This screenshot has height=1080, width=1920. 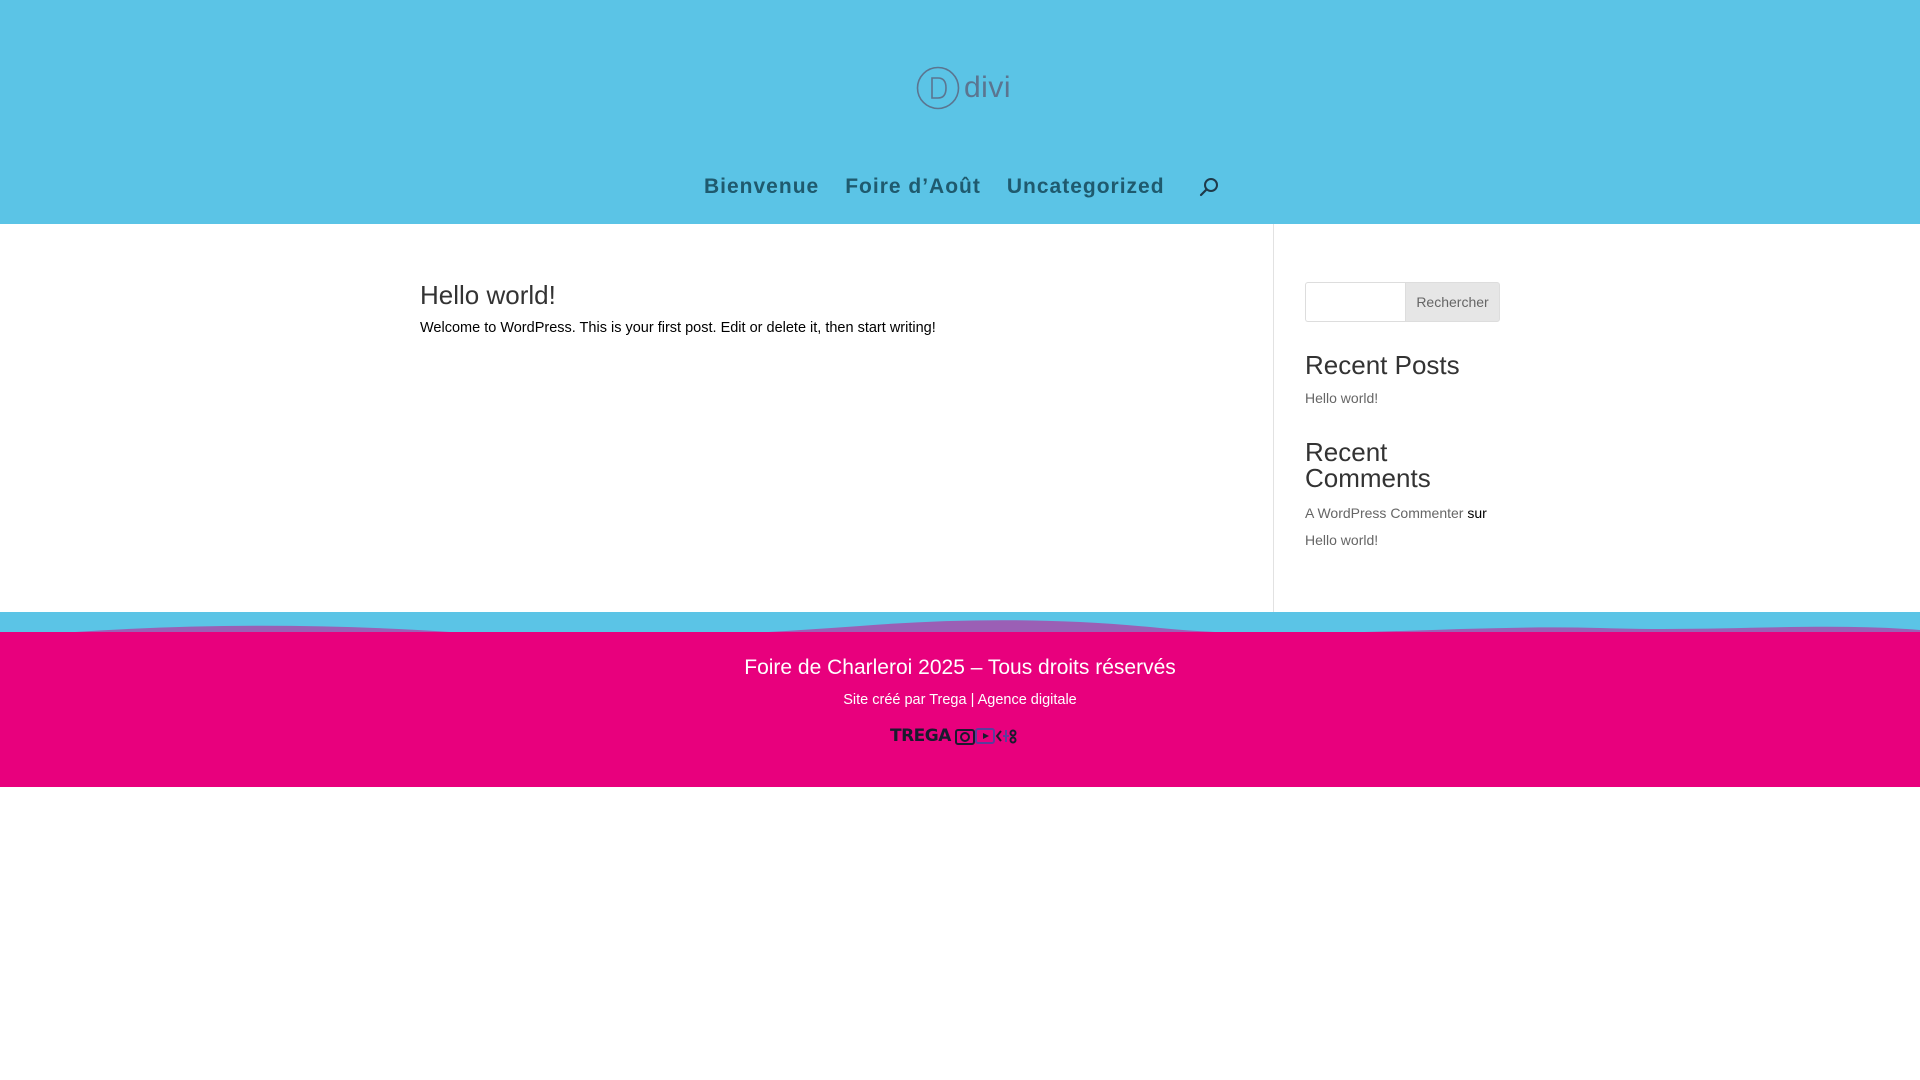 I want to click on recent-comments-title: Recent Comments, so click(x=1368, y=465).